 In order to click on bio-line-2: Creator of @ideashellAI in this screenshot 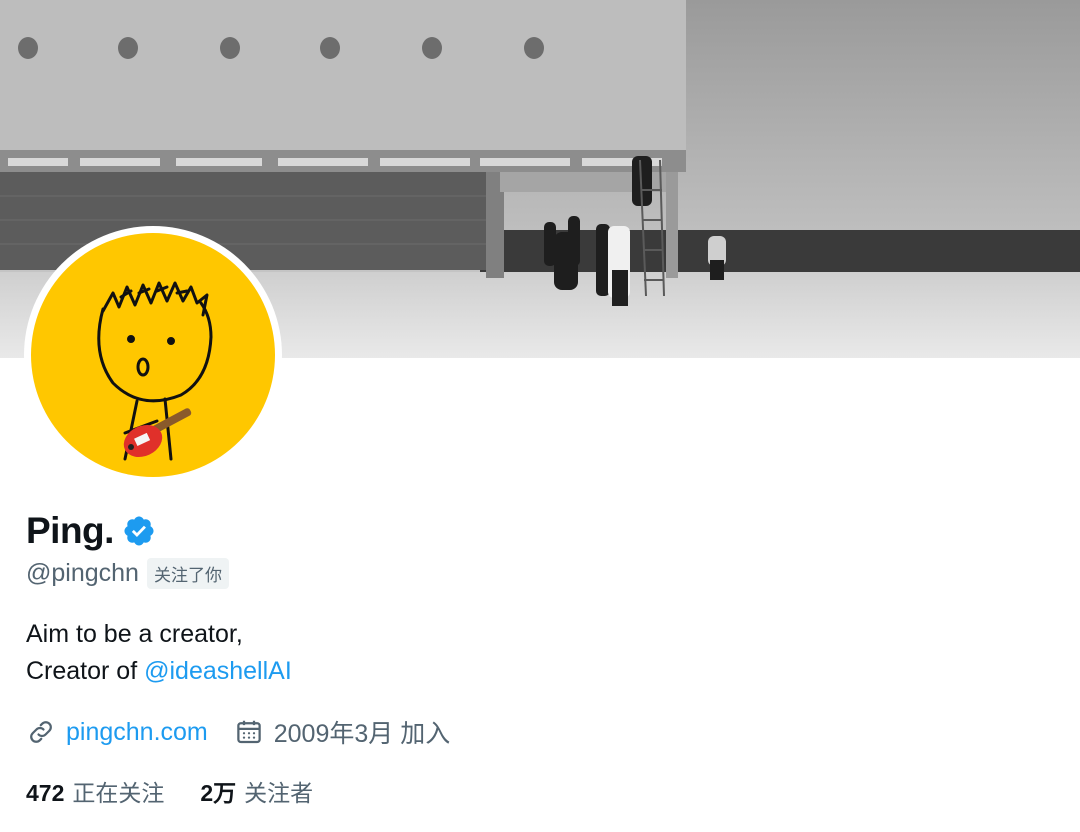, I will do `click(159, 671)`.